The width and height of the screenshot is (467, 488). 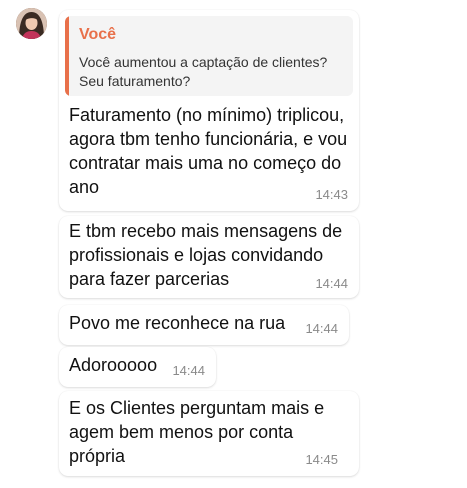 I want to click on message-bubble: Povo me reconhece na rua 14:44, so click(x=204, y=325).